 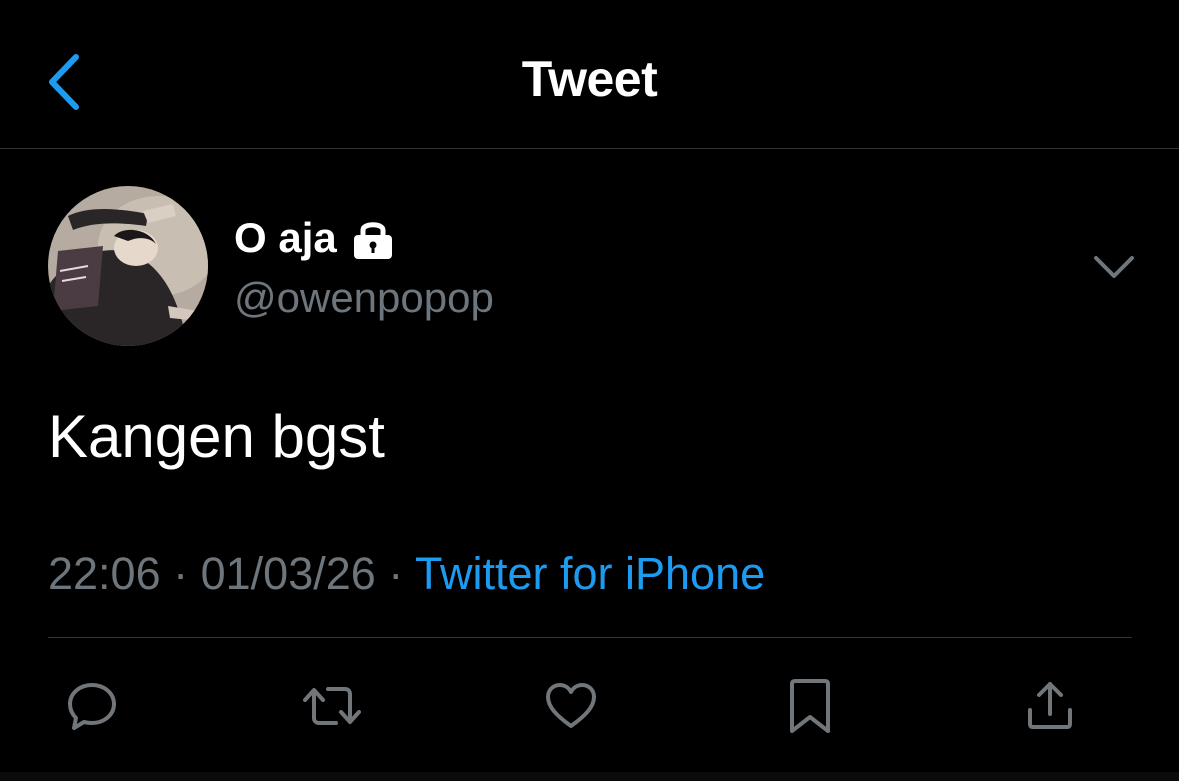 I want to click on tweet-meta: 22:06 · 01/03/26 · Twitter for iPhone, so click(x=406, y=574).